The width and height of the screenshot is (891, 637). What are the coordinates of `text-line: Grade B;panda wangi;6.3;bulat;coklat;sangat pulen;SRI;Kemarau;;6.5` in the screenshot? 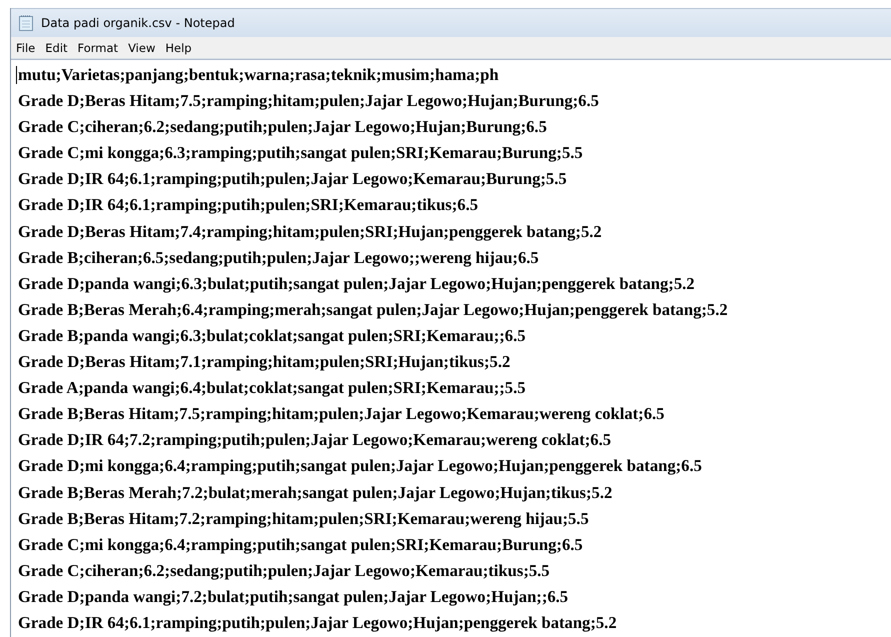 It's located at (272, 335).